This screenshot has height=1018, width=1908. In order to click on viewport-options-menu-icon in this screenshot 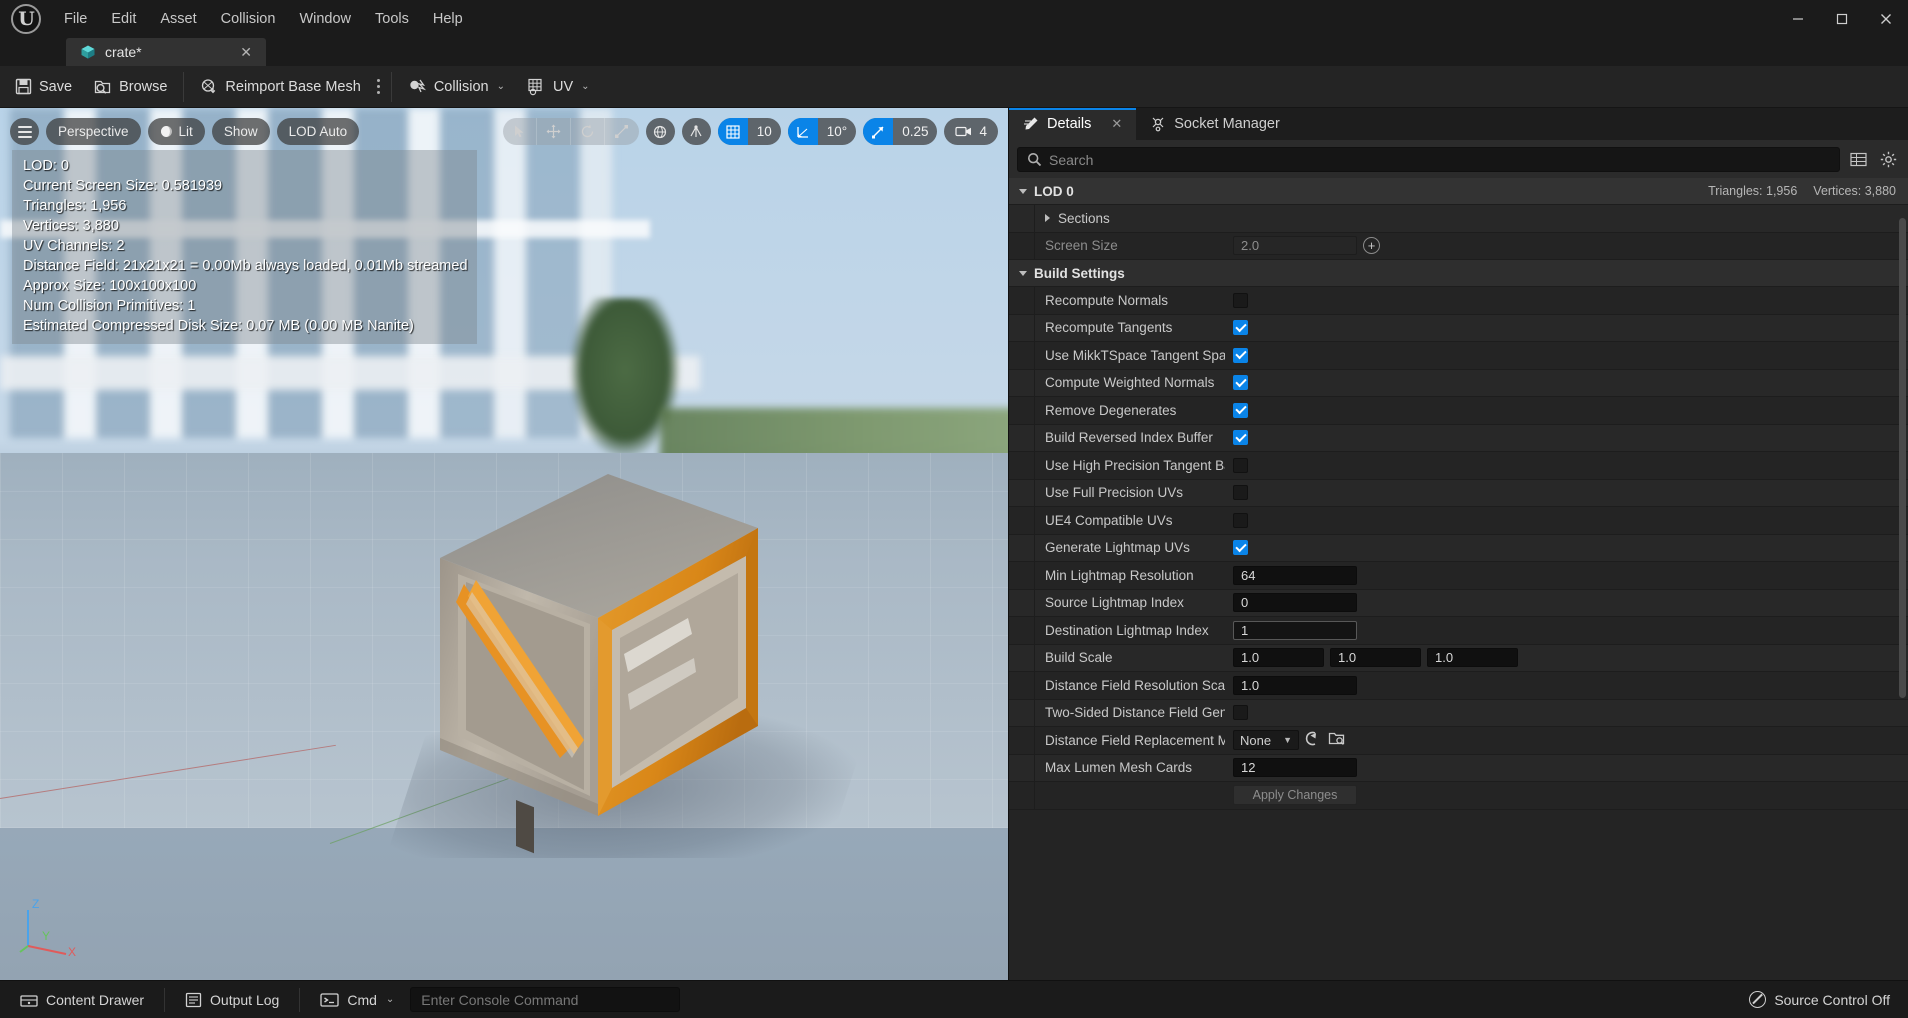, I will do `click(24, 131)`.